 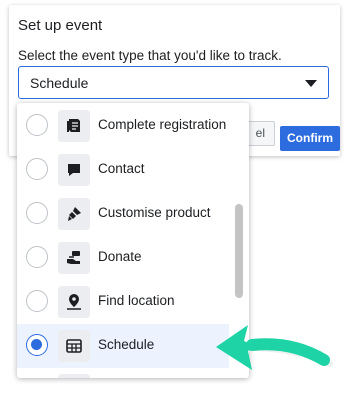 I want to click on option-partial, so click(x=123, y=373).